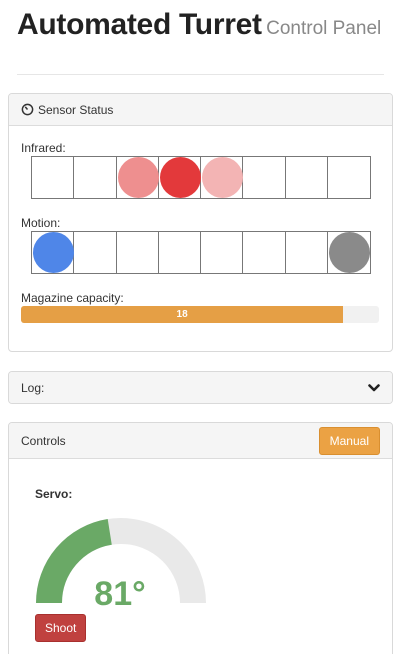 This screenshot has height=654, width=401. I want to click on magazine-progress-bar: 18, so click(182, 314).